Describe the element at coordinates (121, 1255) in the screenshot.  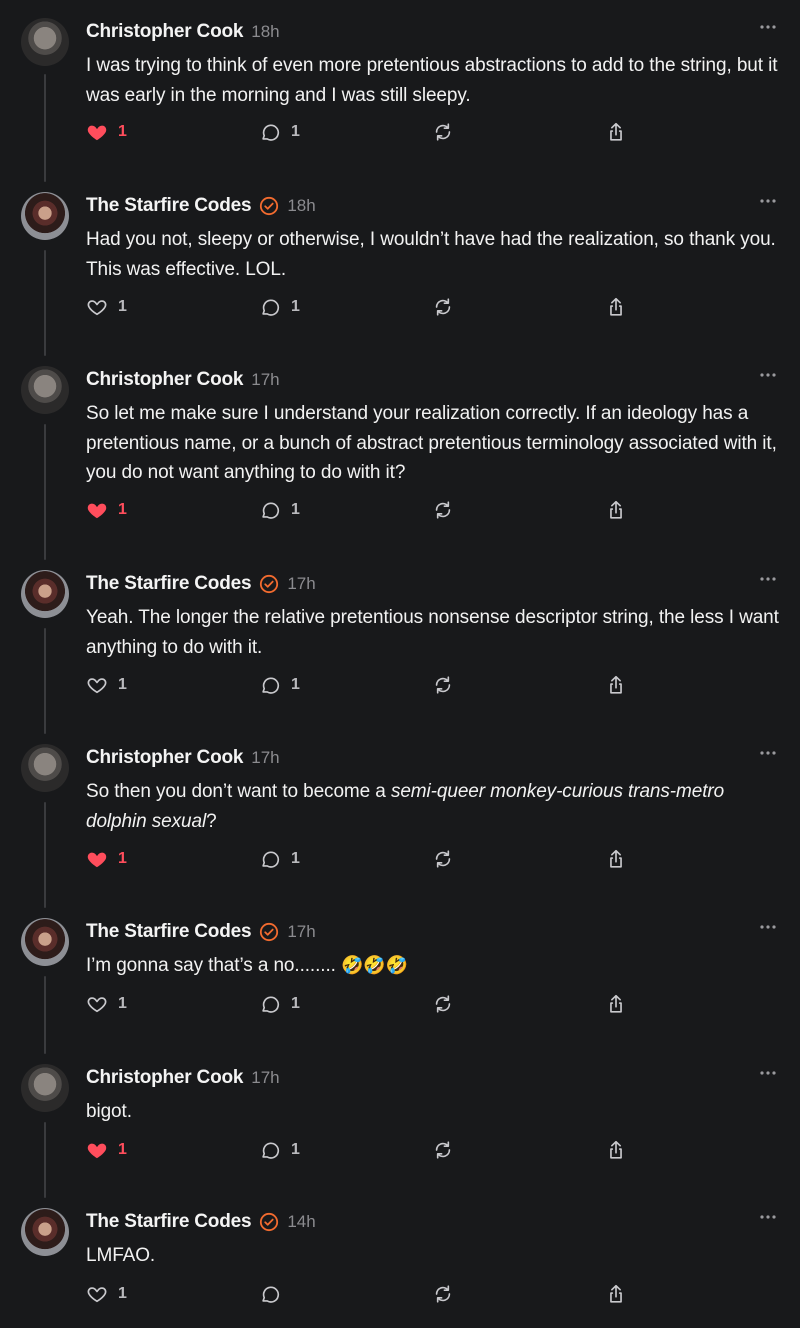
I see `post-text: LMFAO.` at that location.